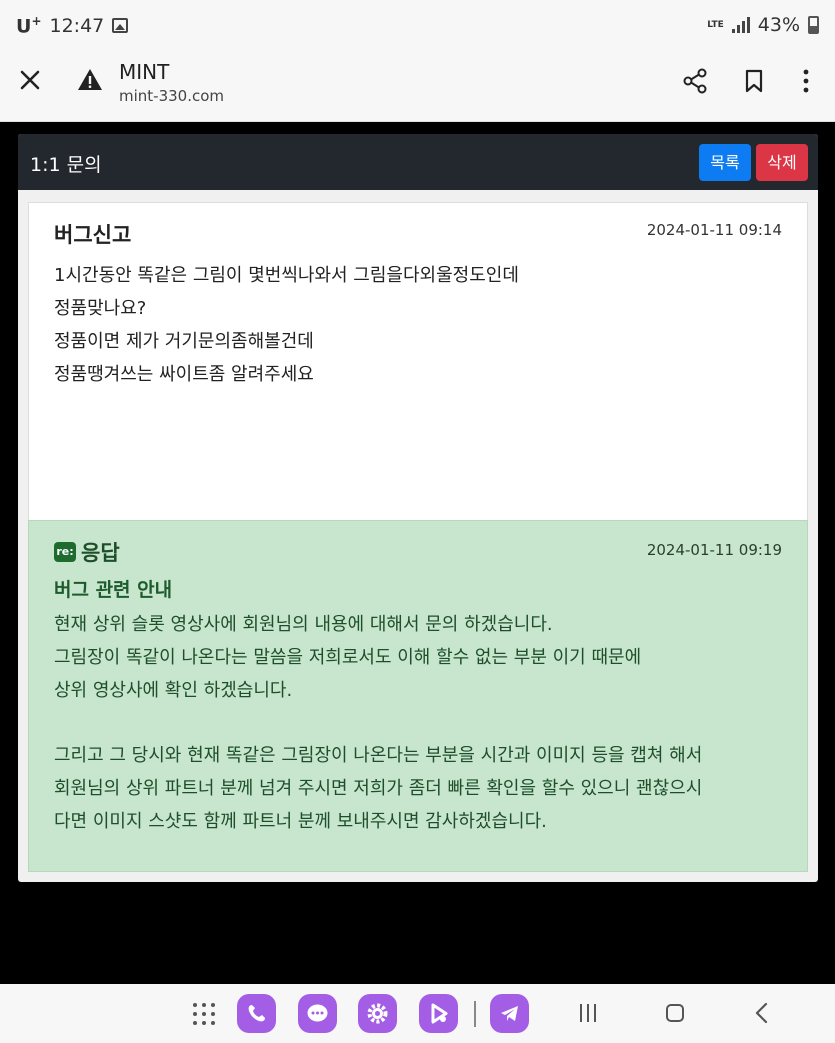 The image size is (835, 1043). What do you see at coordinates (113, 590) in the screenshot?
I see `answer-title: 버그 관련 안내` at bounding box center [113, 590].